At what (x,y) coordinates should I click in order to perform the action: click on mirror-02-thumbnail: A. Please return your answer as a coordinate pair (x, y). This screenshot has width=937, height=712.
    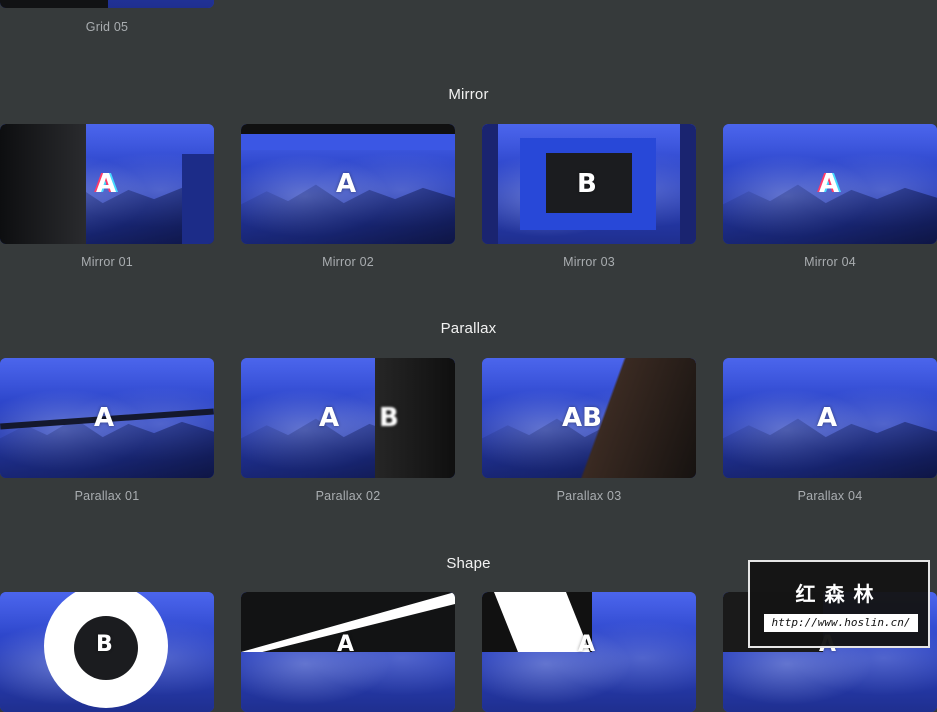
    Looking at the image, I should click on (348, 184).